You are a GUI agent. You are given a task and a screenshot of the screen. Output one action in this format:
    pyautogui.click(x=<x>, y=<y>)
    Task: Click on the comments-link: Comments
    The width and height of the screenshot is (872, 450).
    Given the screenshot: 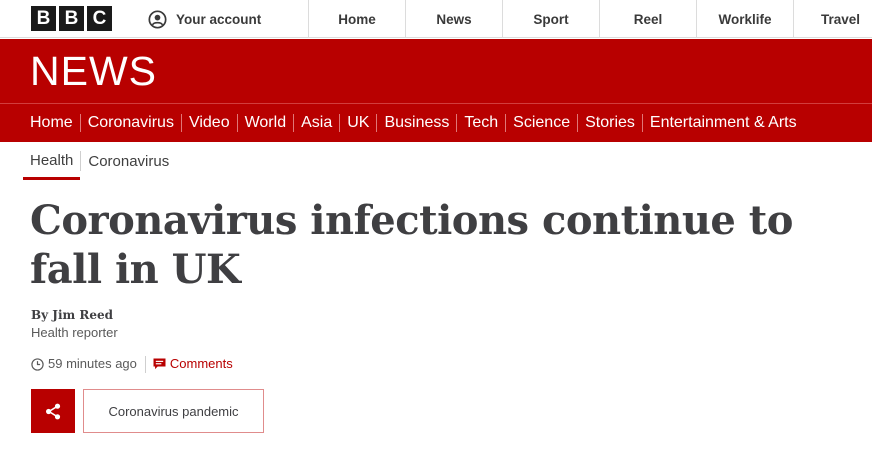 What is the action you would take?
    pyautogui.click(x=193, y=364)
    